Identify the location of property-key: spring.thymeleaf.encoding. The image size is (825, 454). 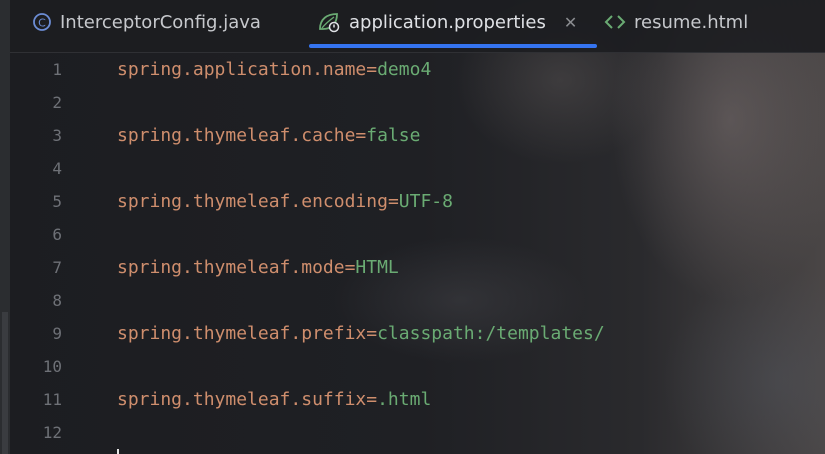
(252, 201).